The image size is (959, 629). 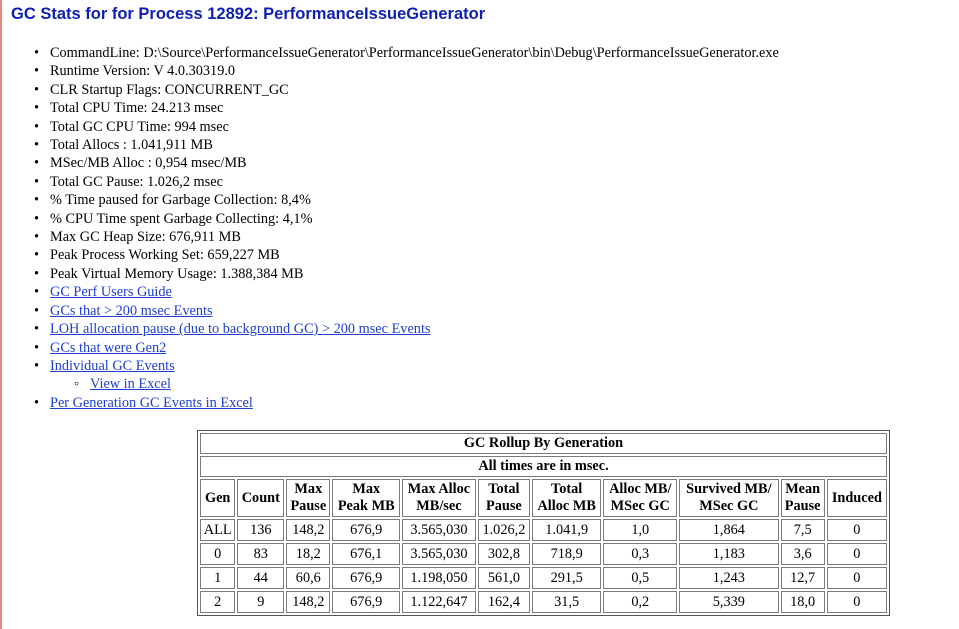 What do you see at coordinates (218, 554) in the screenshot?
I see `cell-gen: 0` at bounding box center [218, 554].